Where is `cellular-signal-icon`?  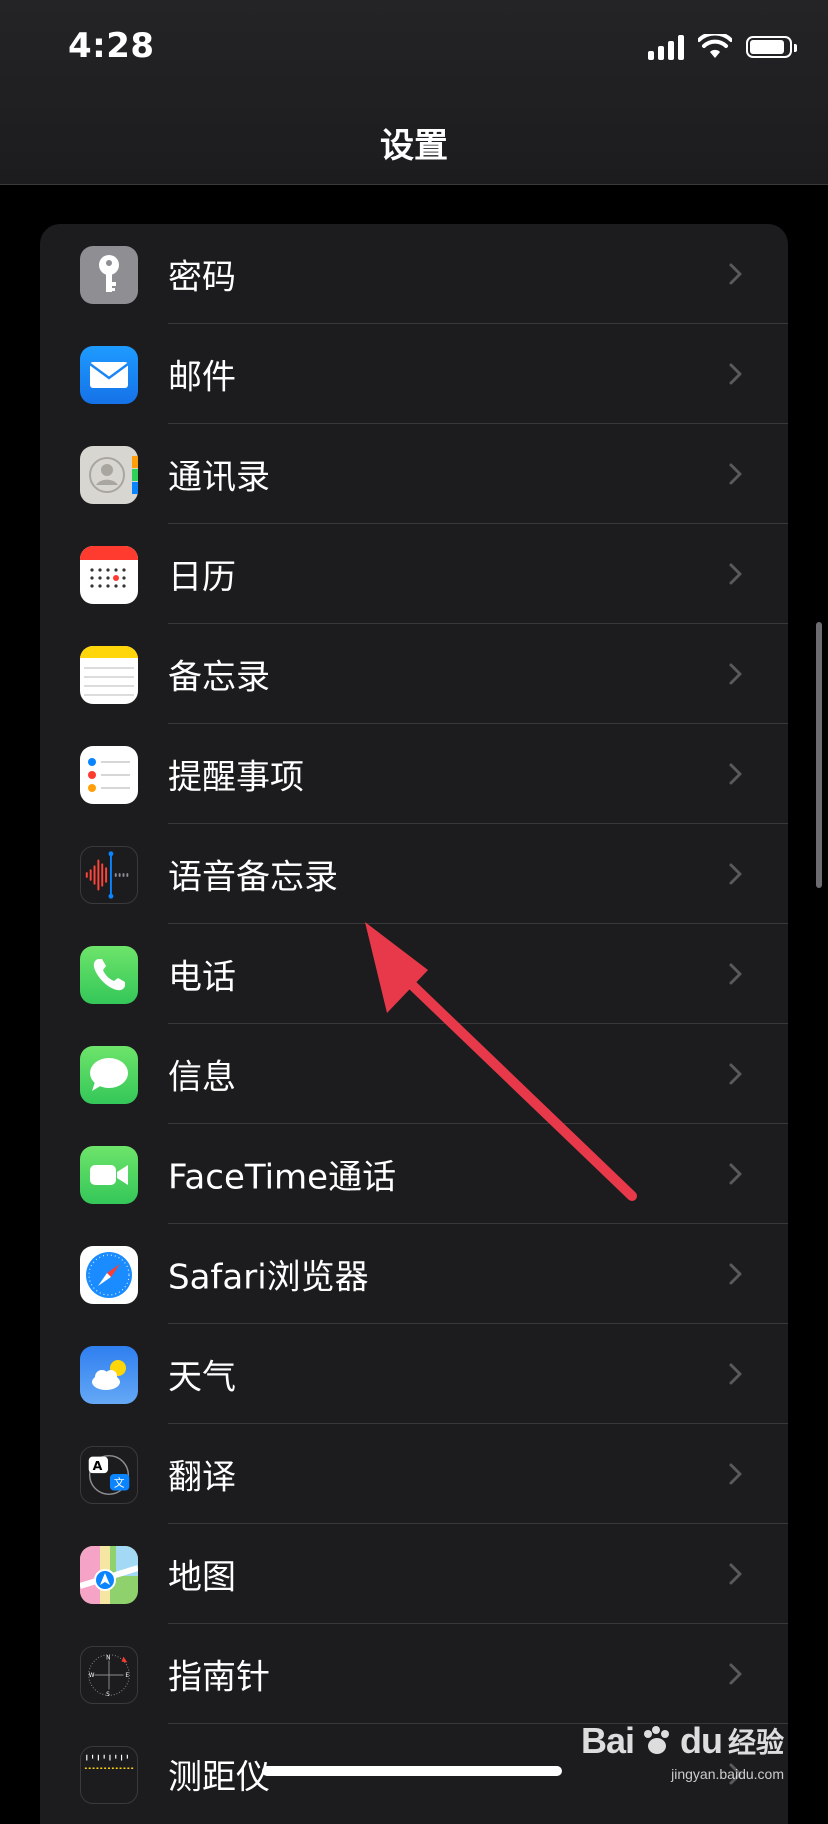 cellular-signal-icon is located at coordinates (666, 47).